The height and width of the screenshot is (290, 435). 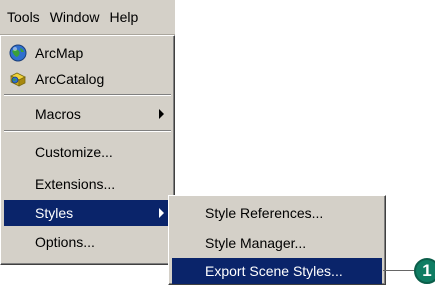 I want to click on menu-window: Window, so click(x=75, y=17).